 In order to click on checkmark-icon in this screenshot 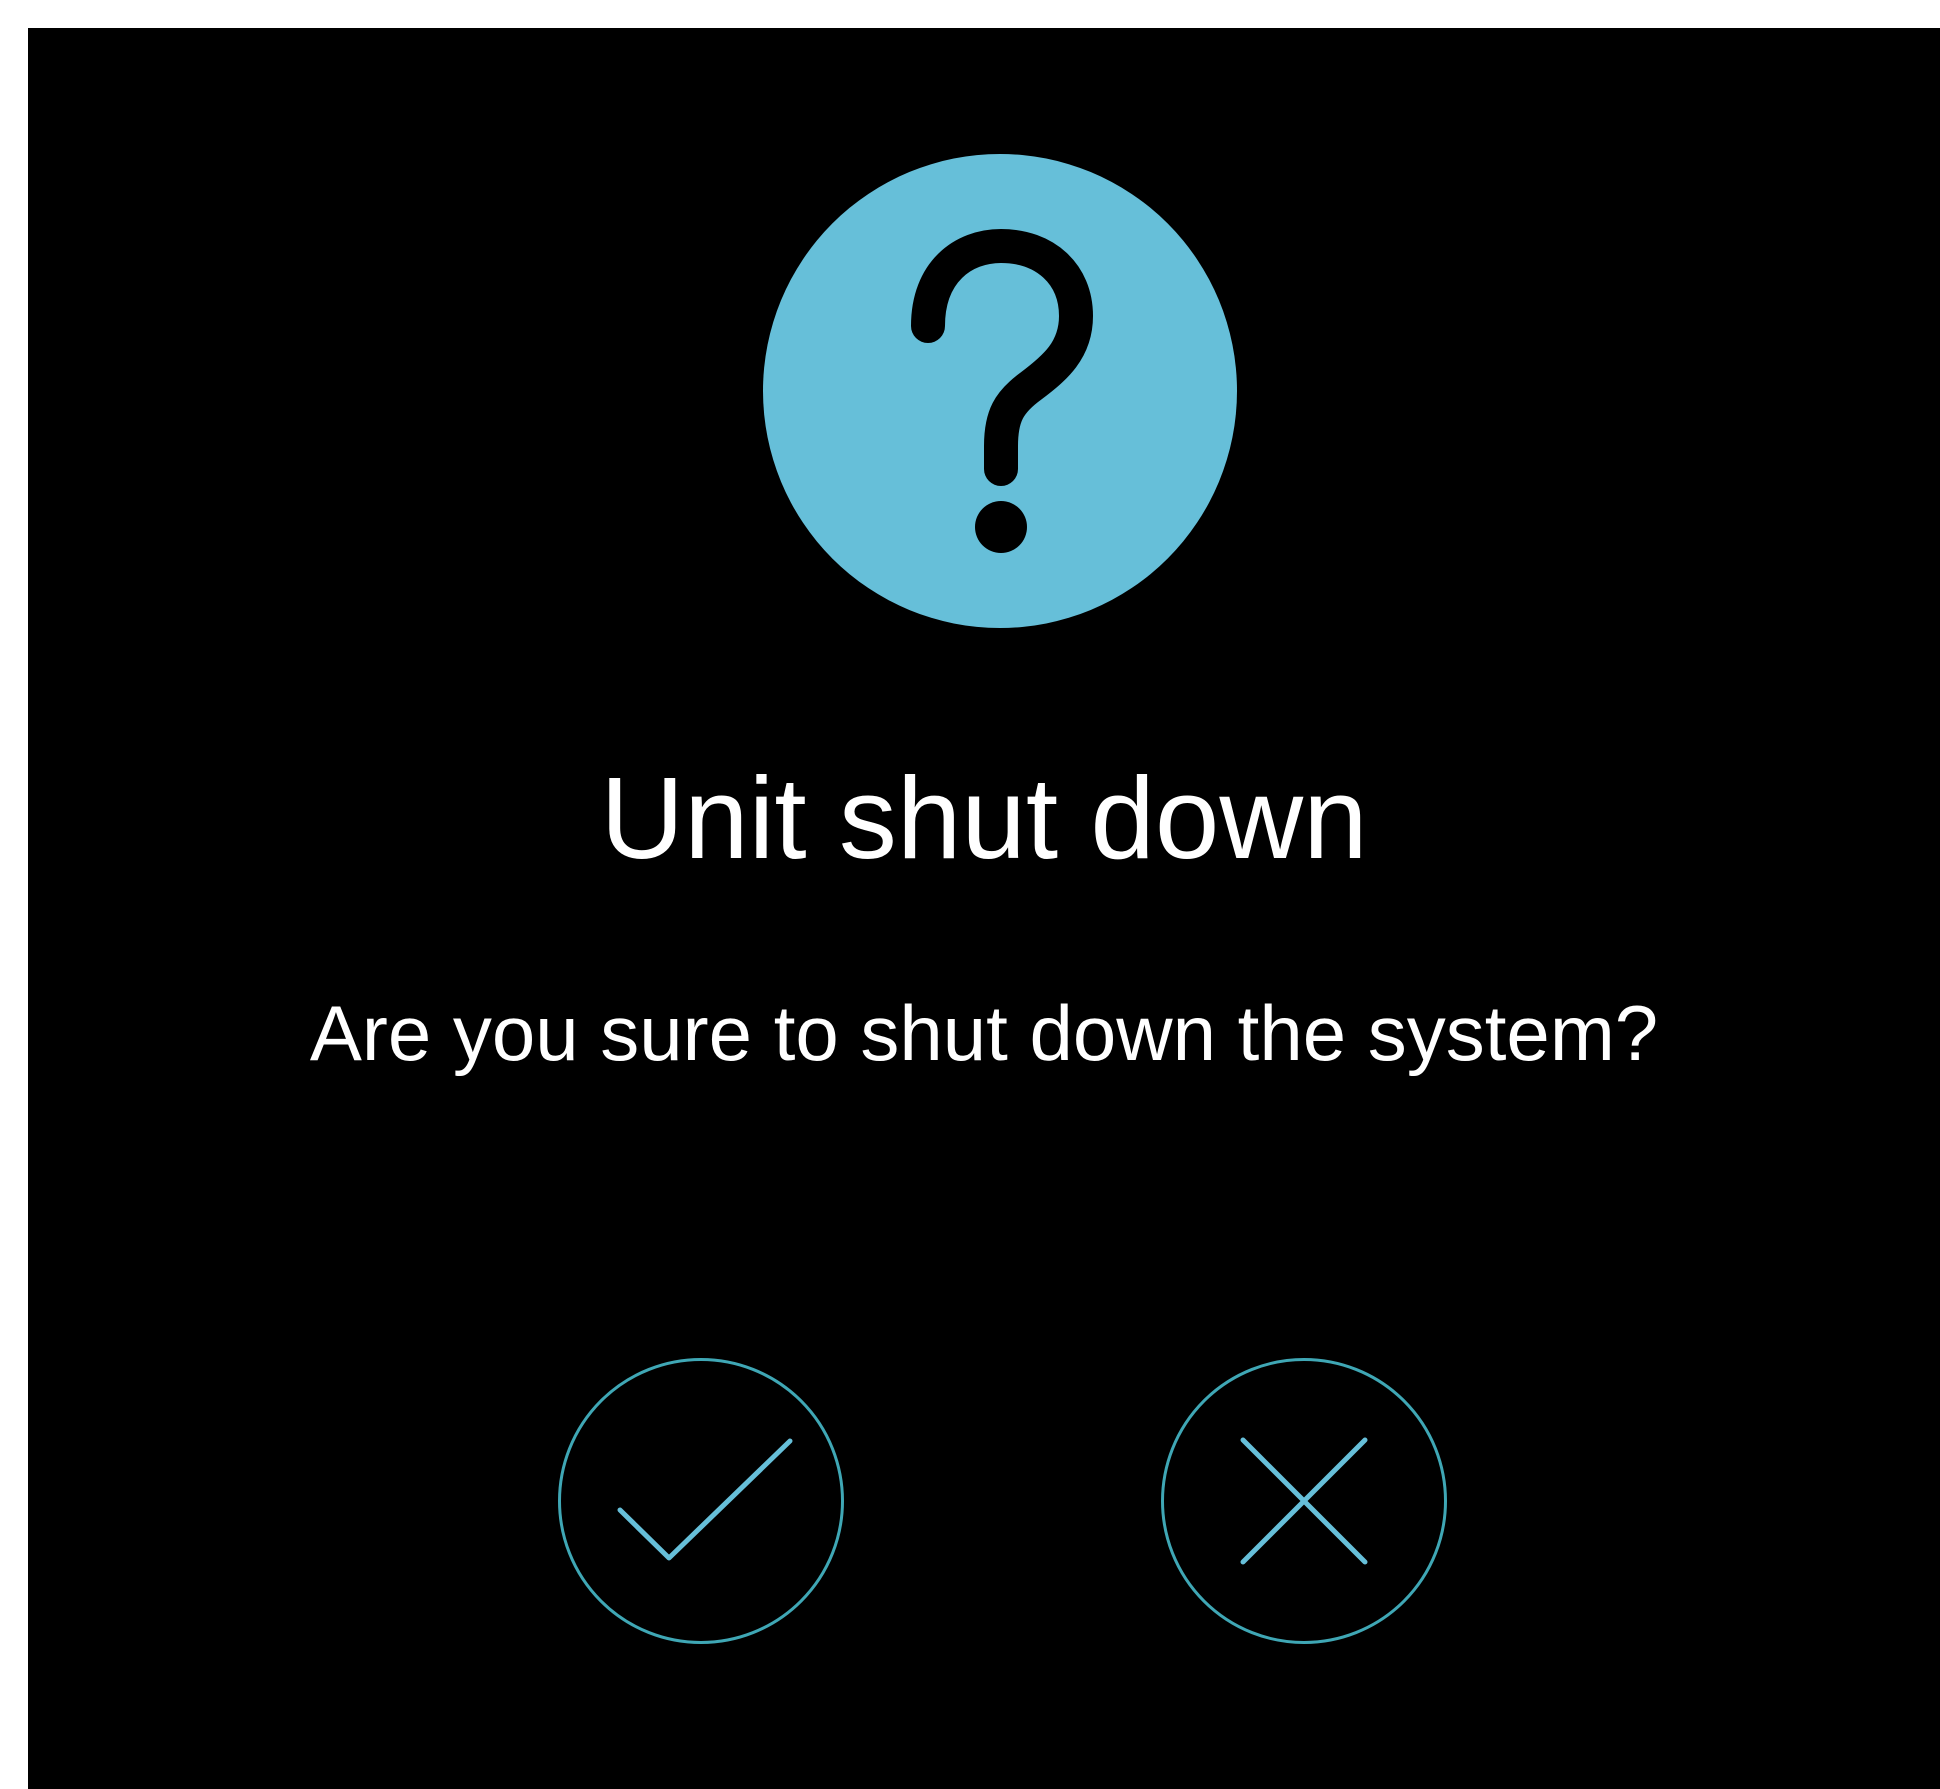, I will do `click(705, 1499)`.